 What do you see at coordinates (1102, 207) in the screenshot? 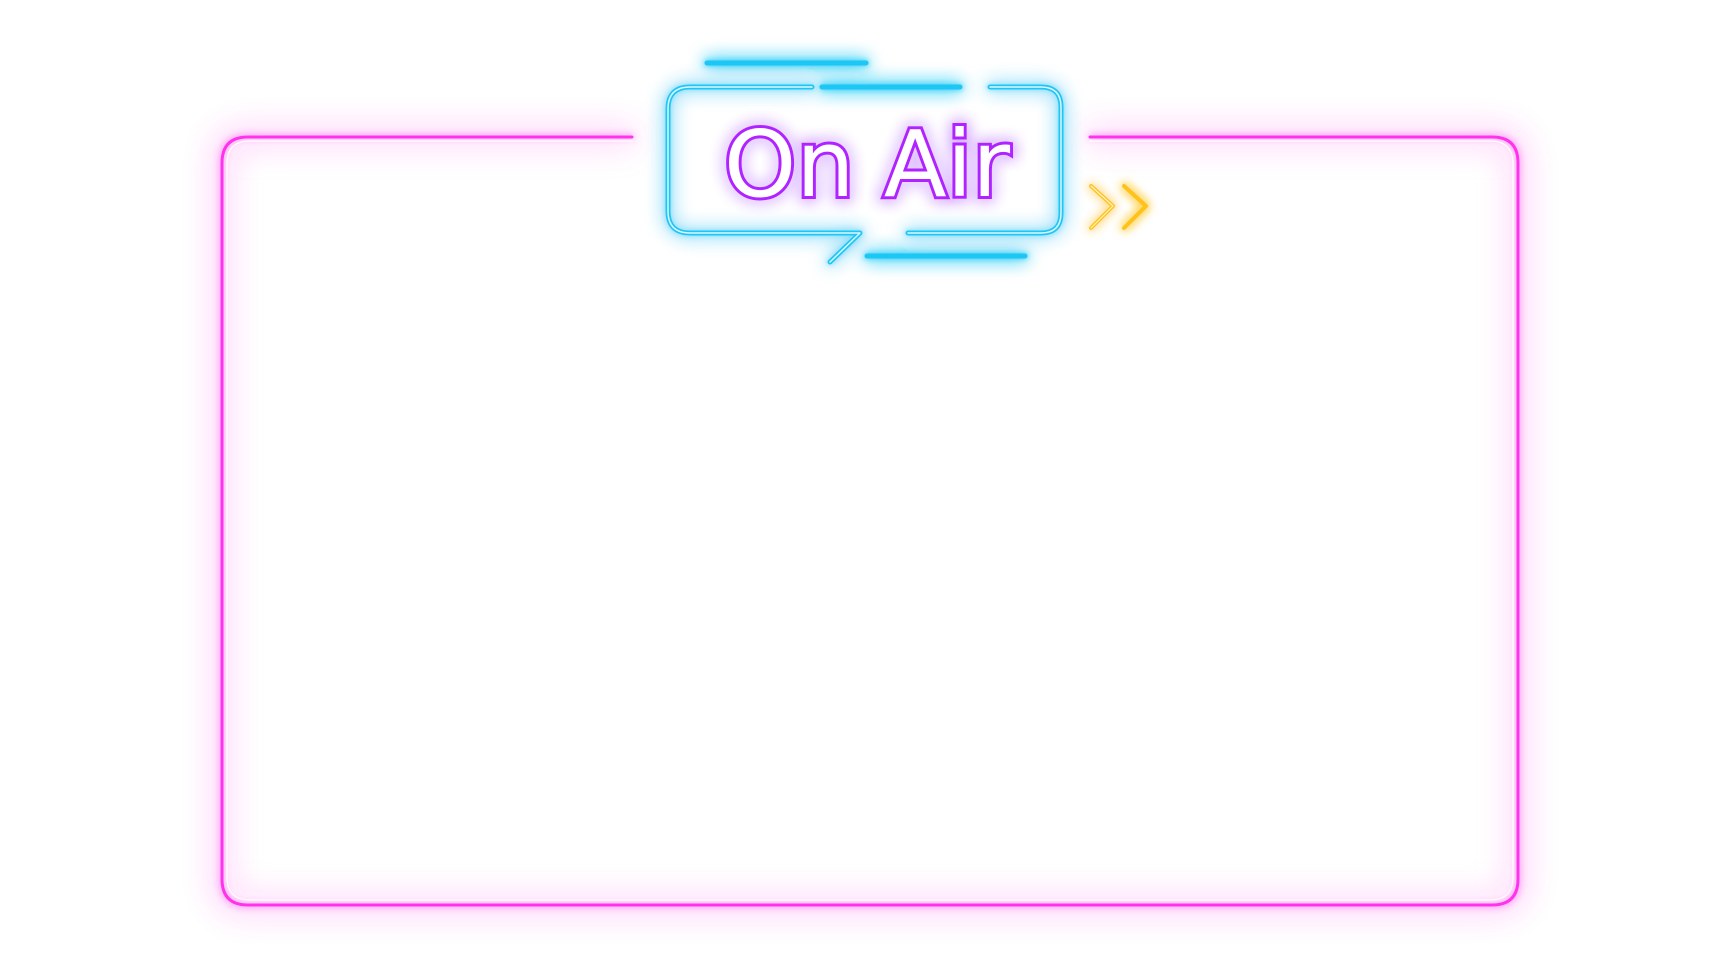
I see `chevron-left-part` at bounding box center [1102, 207].